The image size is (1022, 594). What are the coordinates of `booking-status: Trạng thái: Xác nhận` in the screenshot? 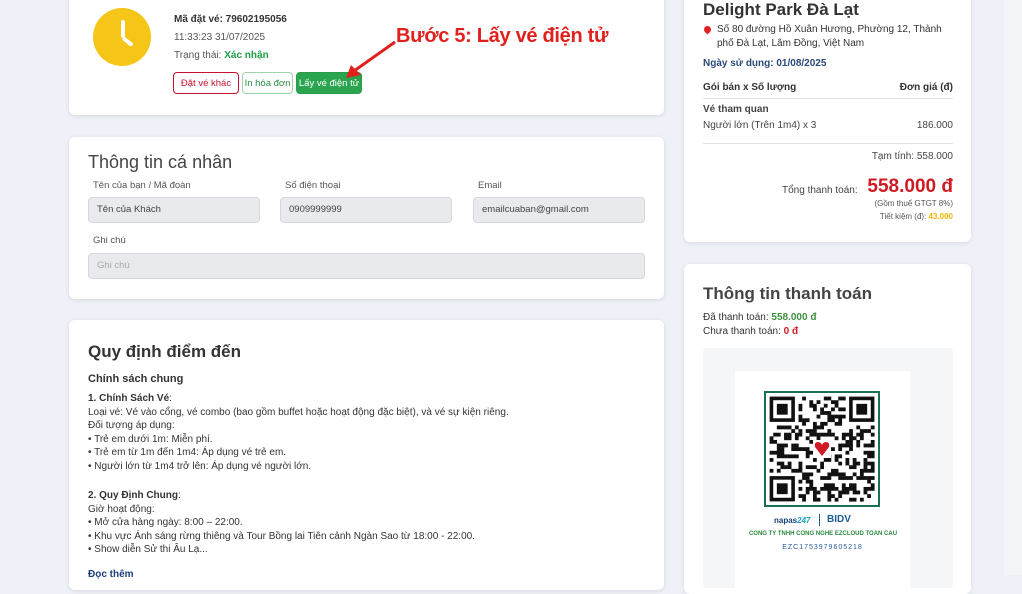 It's located at (221, 55).